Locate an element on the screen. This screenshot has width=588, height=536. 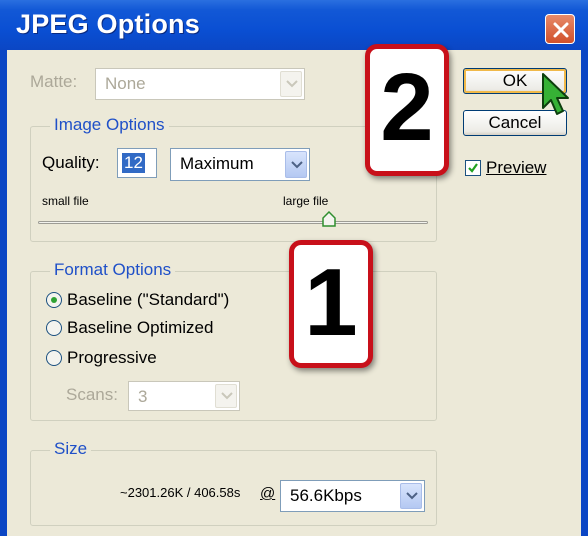
large-file-label: large file is located at coordinates (306, 201).